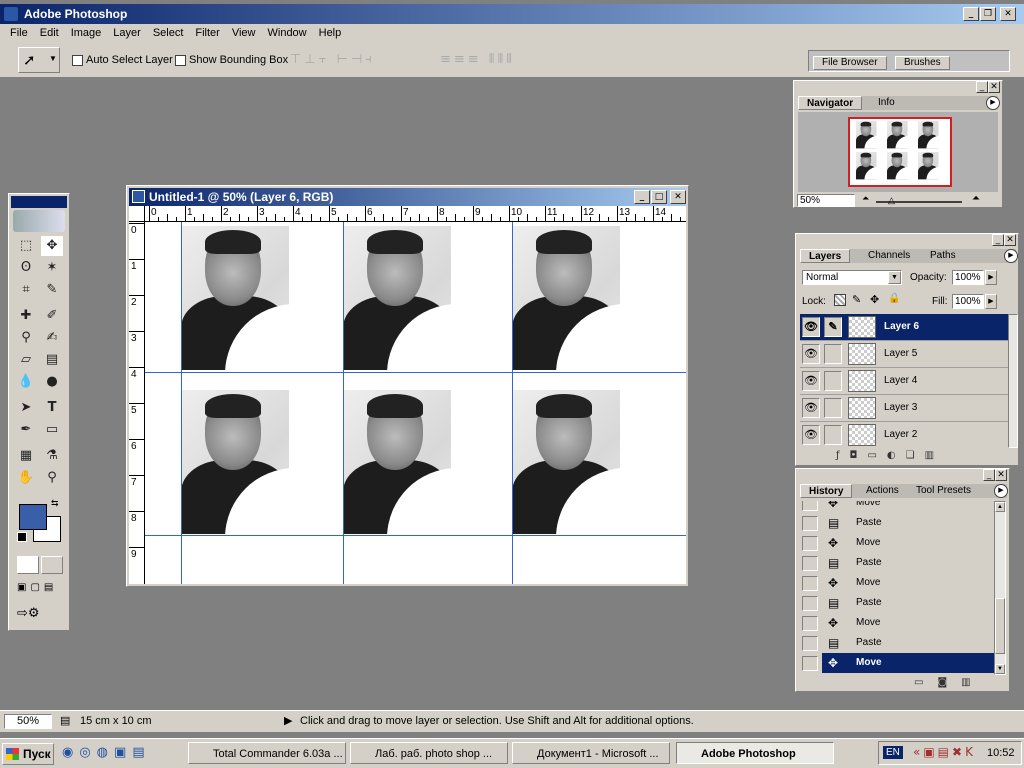 This screenshot has height=768, width=1024. Describe the element at coordinates (856, 299) in the screenshot. I see `lock-image-icon: ✎` at that location.